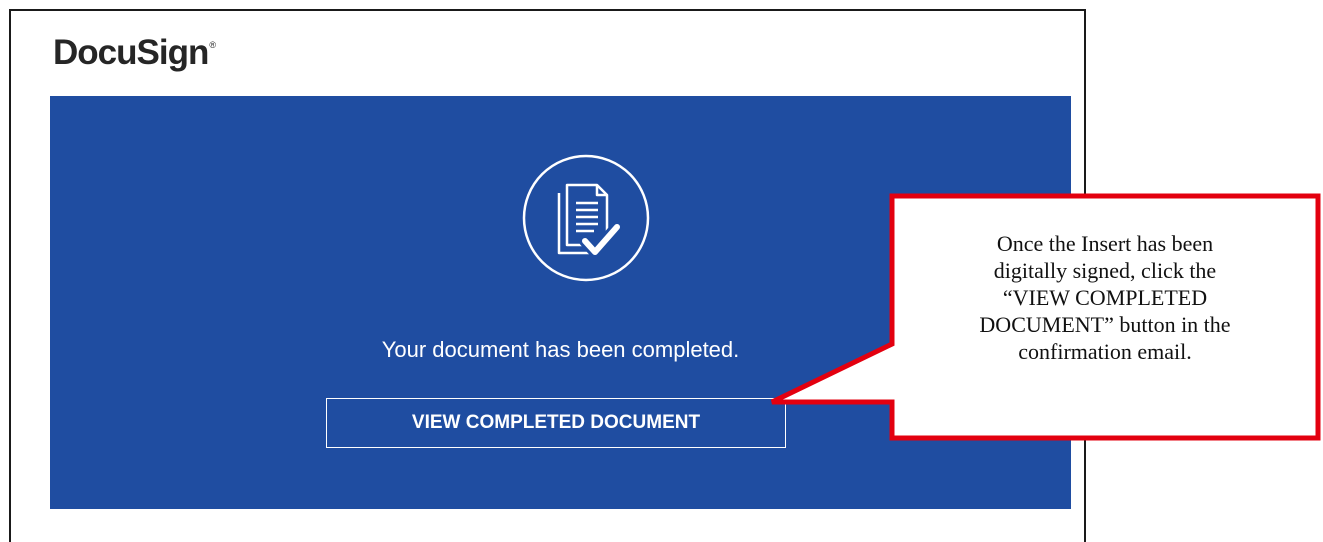  What do you see at coordinates (1105, 243) in the screenshot?
I see `callout-line: Once the Insert has been` at bounding box center [1105, 243].